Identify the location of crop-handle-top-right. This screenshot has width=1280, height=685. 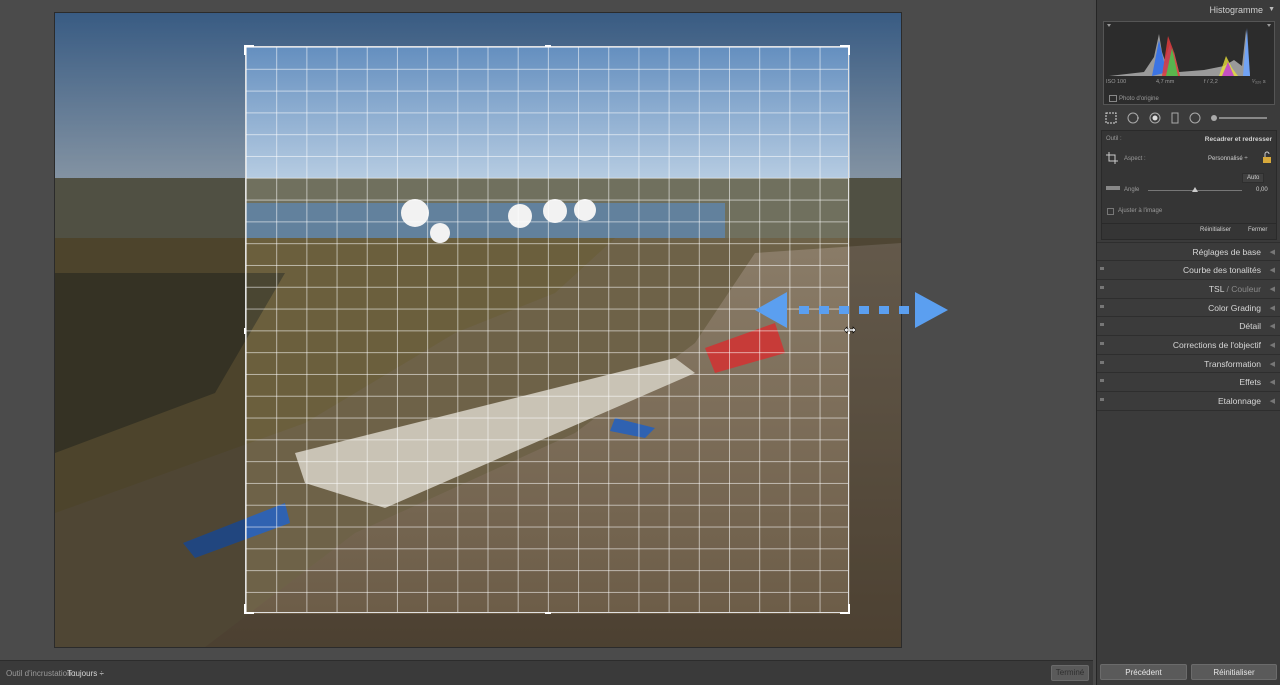
(845, 50).